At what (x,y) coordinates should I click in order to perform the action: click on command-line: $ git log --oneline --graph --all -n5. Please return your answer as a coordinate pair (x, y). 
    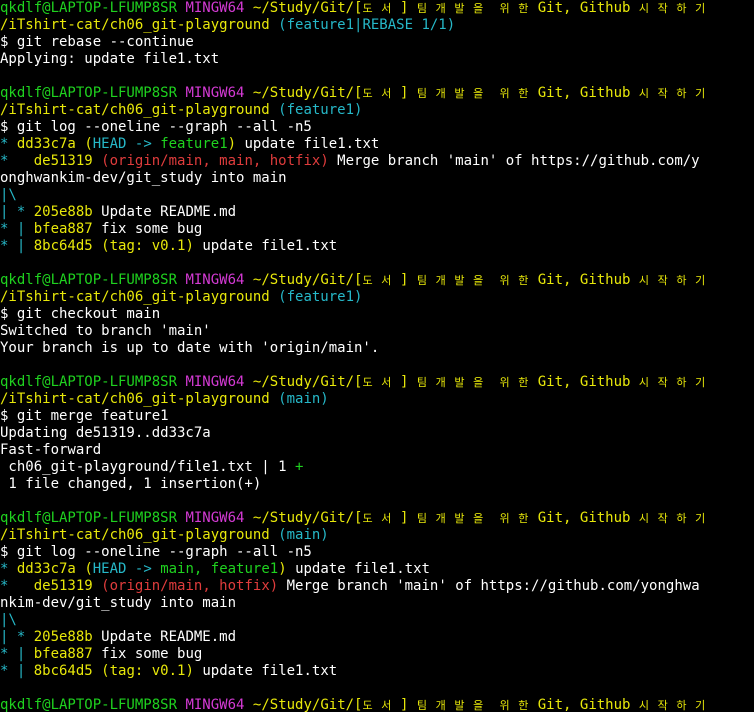
    Looking at the image, I should click on (156, 552).